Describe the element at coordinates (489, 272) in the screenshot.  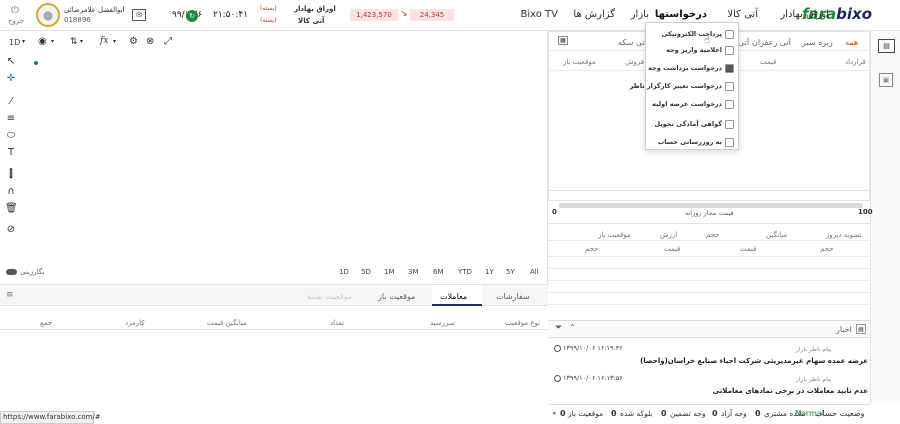
I see `timeframe-1y: 1Y` at that location.